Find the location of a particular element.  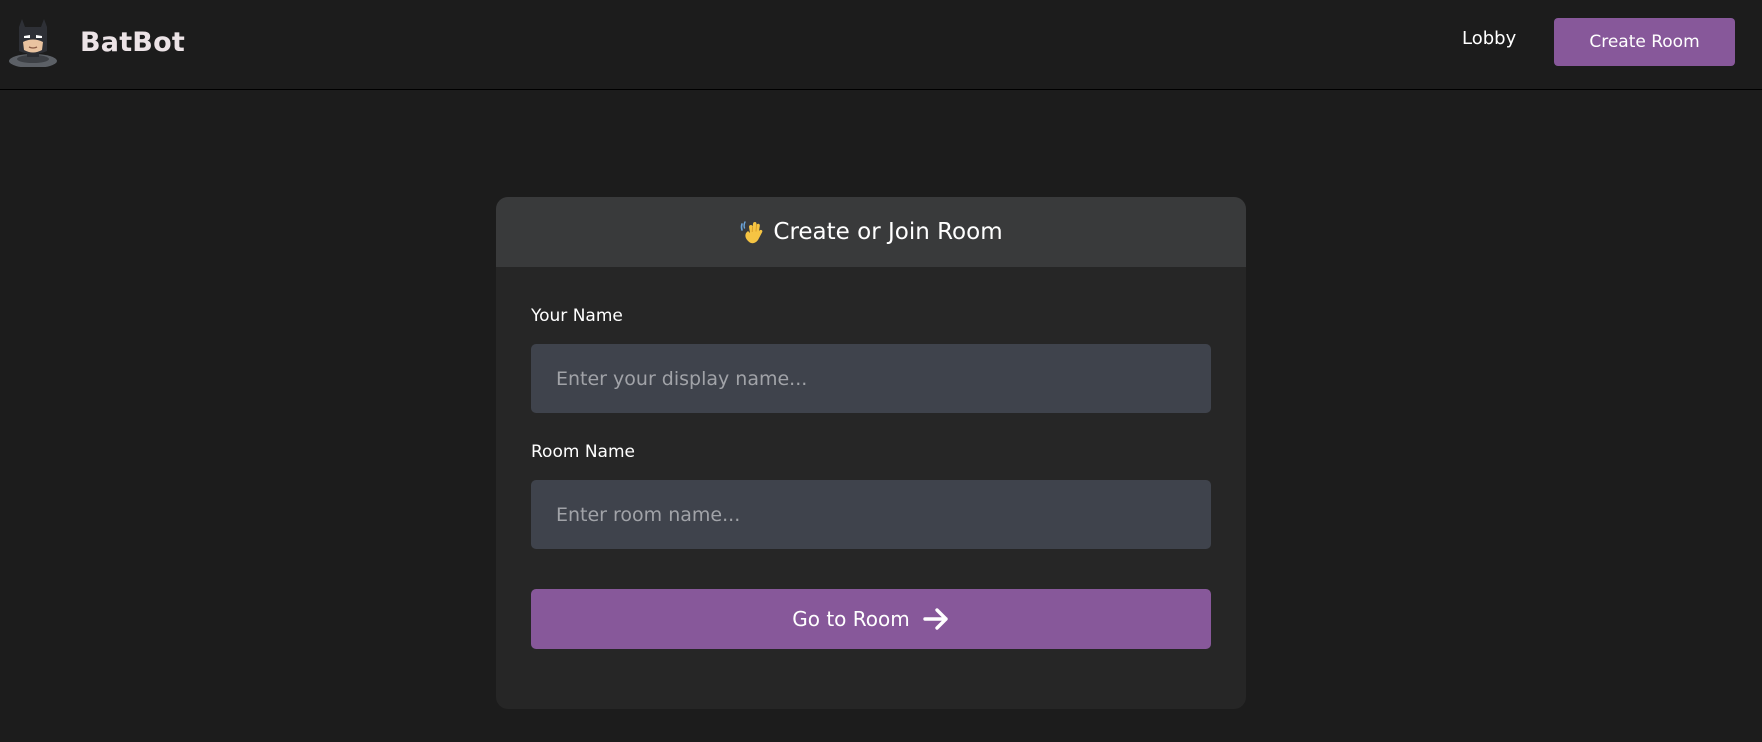

waving-hand-icon is located at coordinates (752, 232).